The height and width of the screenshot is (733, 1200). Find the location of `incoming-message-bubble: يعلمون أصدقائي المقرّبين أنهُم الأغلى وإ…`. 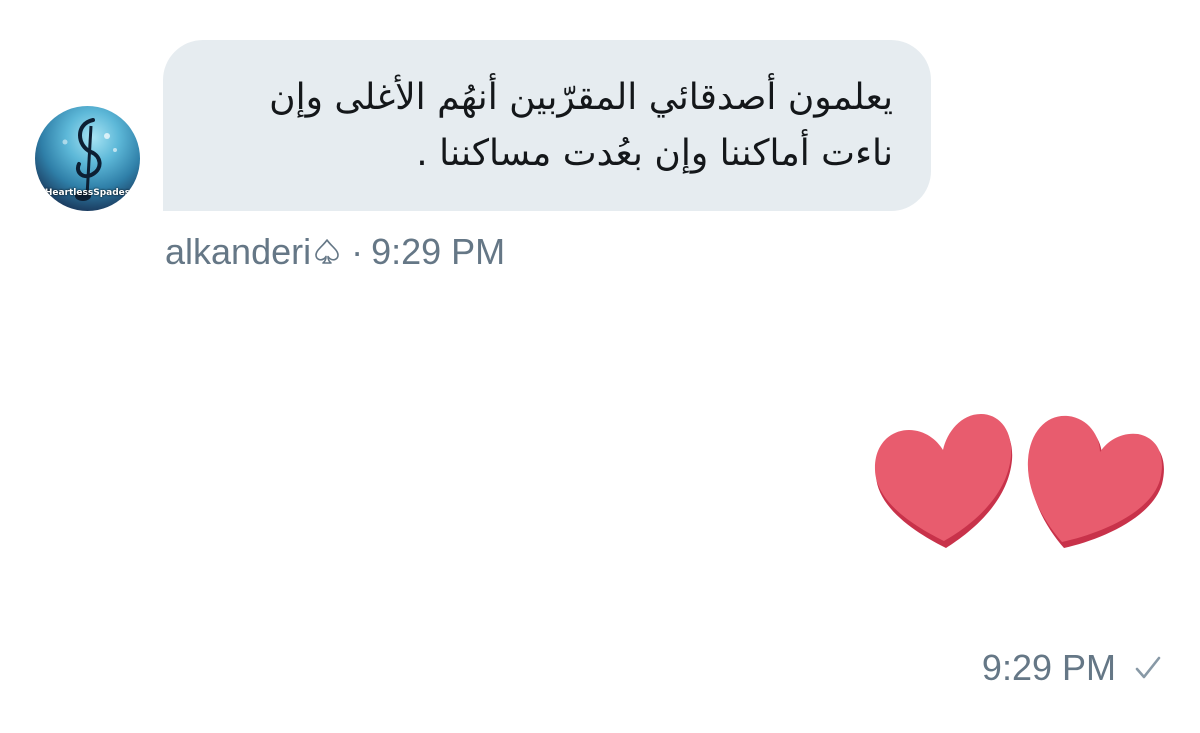

incoming-message-bubble: يعلمون أصدقائي المقرّبين أنهُم الأغلى وإ… is located at coordinates (547, 125).